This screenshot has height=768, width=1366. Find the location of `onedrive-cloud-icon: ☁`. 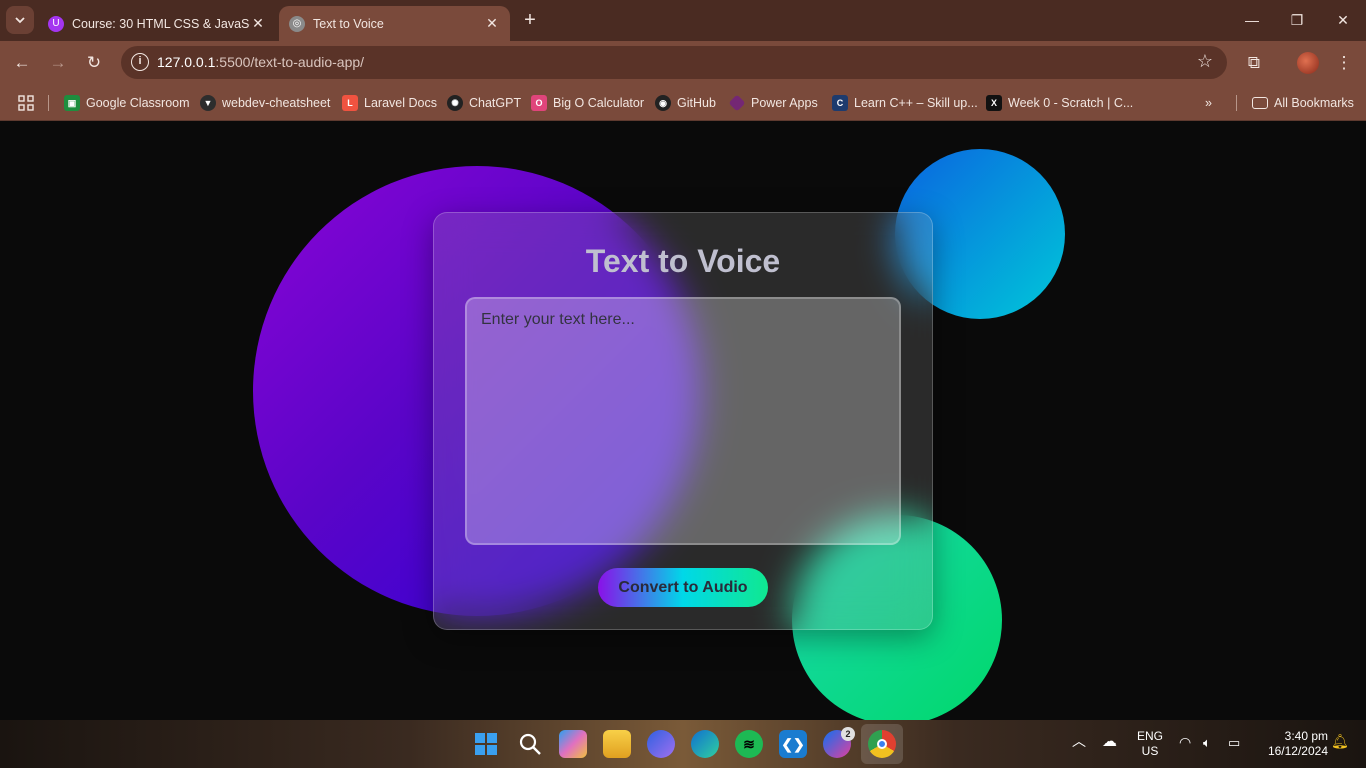

onedrive-cloud-icon: ☁ is located at coordinates (1109, 741).